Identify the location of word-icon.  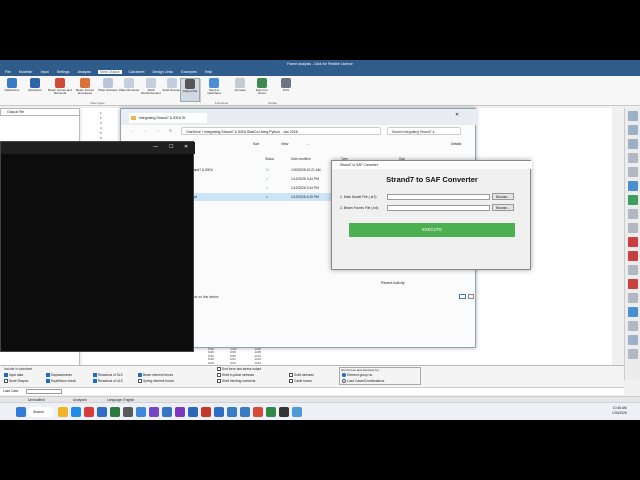
(102, 412).